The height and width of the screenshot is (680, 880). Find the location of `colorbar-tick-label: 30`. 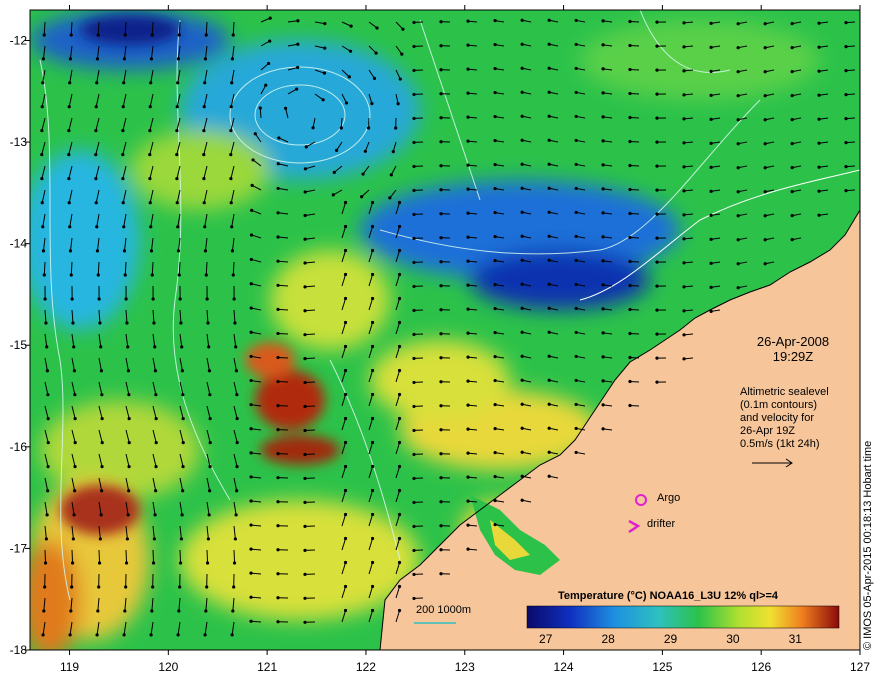

colorbar-tick-label: 30 is located at coordinates (733, 639).